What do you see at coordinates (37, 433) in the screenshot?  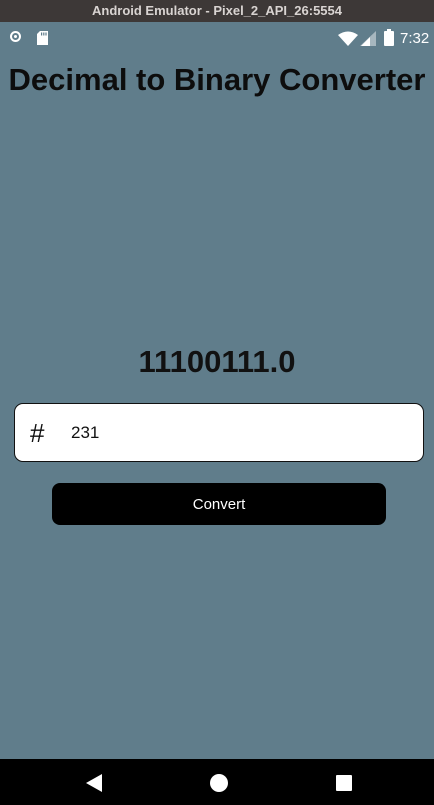 I see `hash-icon: #` at bounding box center [37, 433].